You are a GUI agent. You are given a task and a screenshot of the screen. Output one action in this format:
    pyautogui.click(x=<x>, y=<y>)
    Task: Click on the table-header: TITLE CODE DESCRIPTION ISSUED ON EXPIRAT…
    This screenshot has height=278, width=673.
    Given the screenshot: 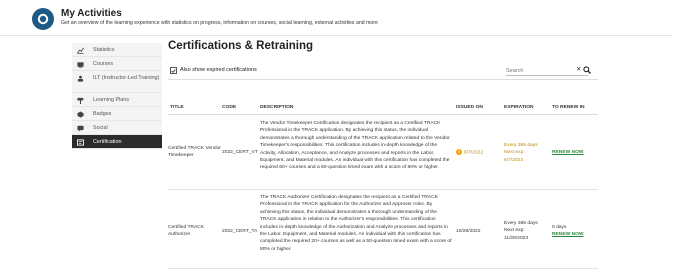 What is the action you would take?
    pyautogui.click(x=383, y=109)
    